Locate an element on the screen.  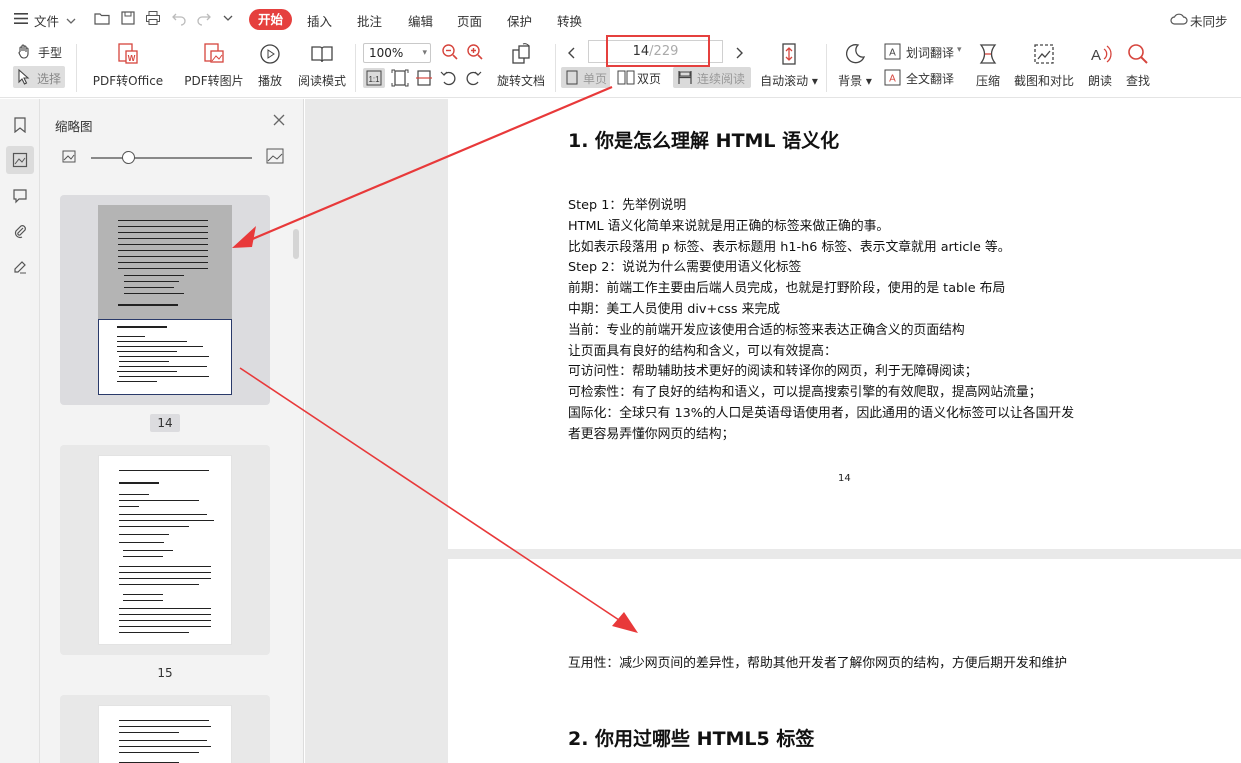
double-page-button: 双页 is located at coordinates (641, 77).